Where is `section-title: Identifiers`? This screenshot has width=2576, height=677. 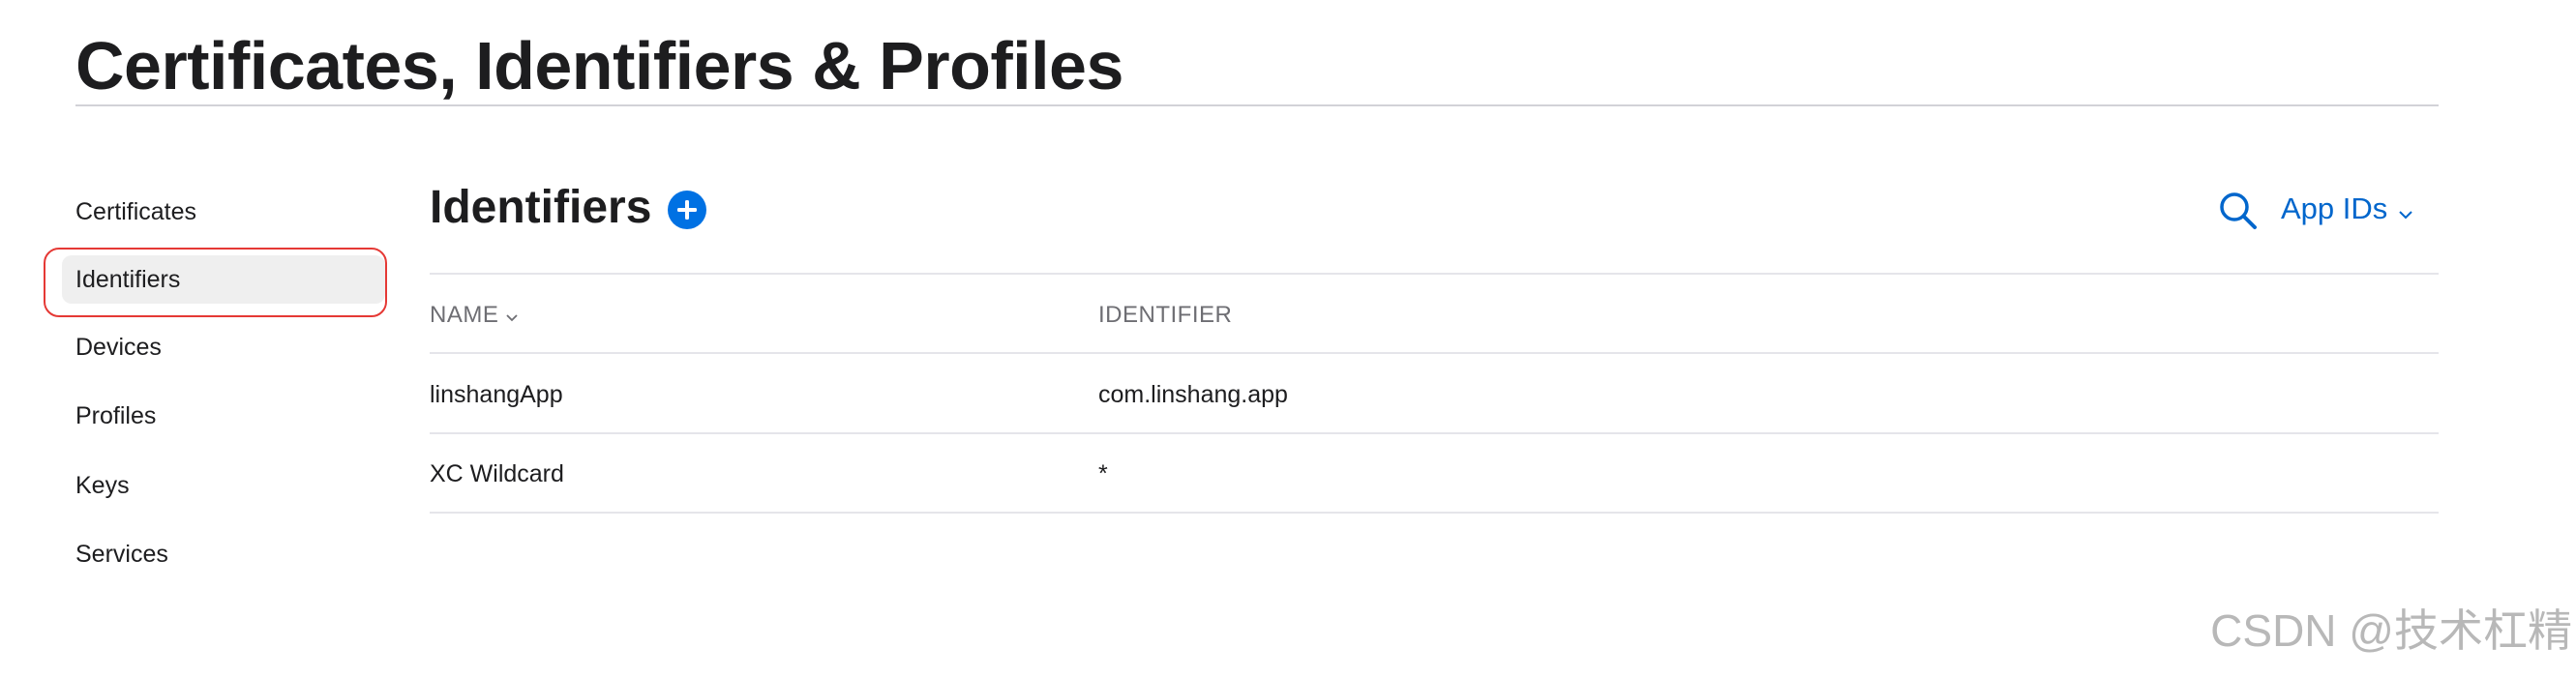 section-title: Identifiers is located at coordinates (541, 207).